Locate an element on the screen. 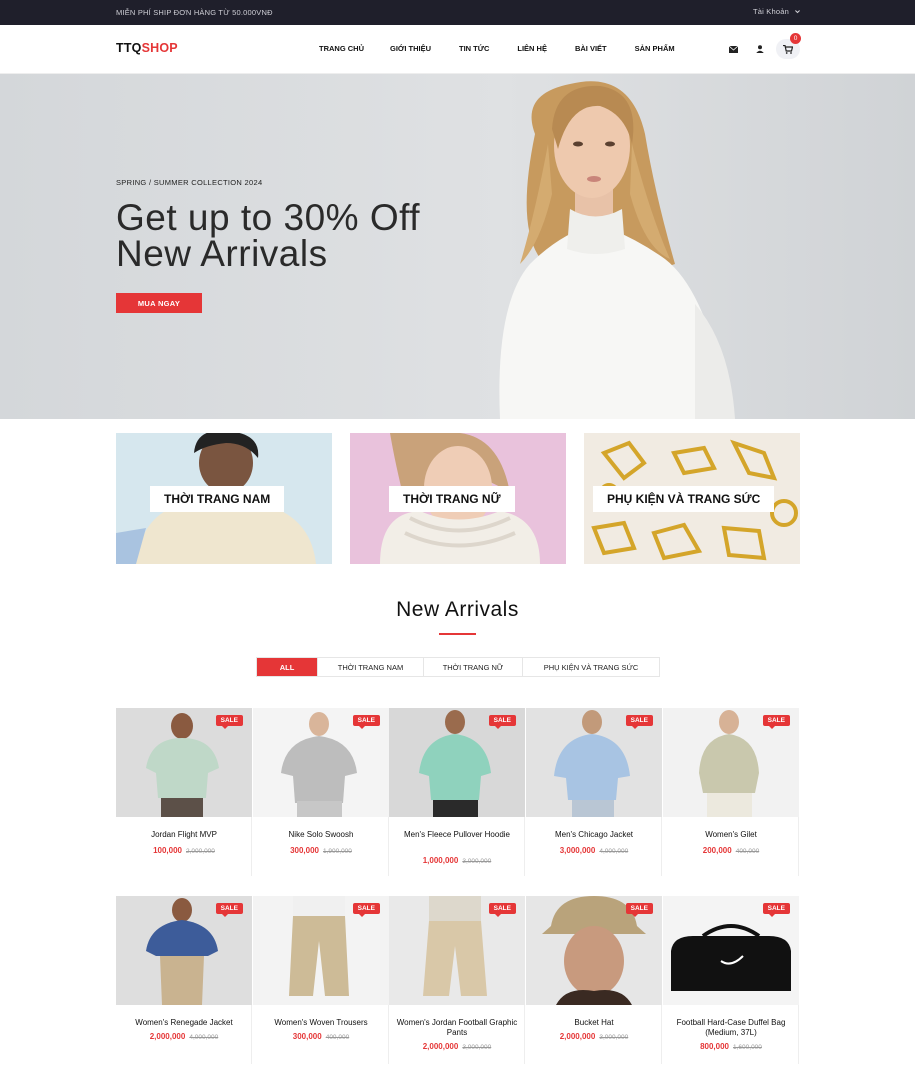  product-card: SALE Jordan Flight MVP 100,000 2,000,000 is located at coordinates (184, 792).